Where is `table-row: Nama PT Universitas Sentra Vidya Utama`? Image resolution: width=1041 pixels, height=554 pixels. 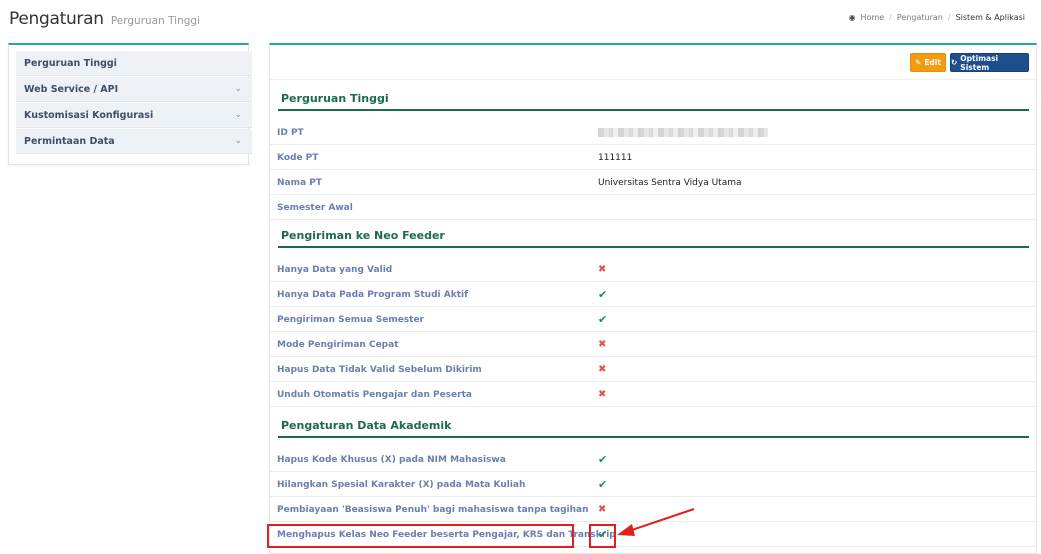
table-row: Nama PT Universitas Sentra Vidya Utama is located at coordinates (653, 182).